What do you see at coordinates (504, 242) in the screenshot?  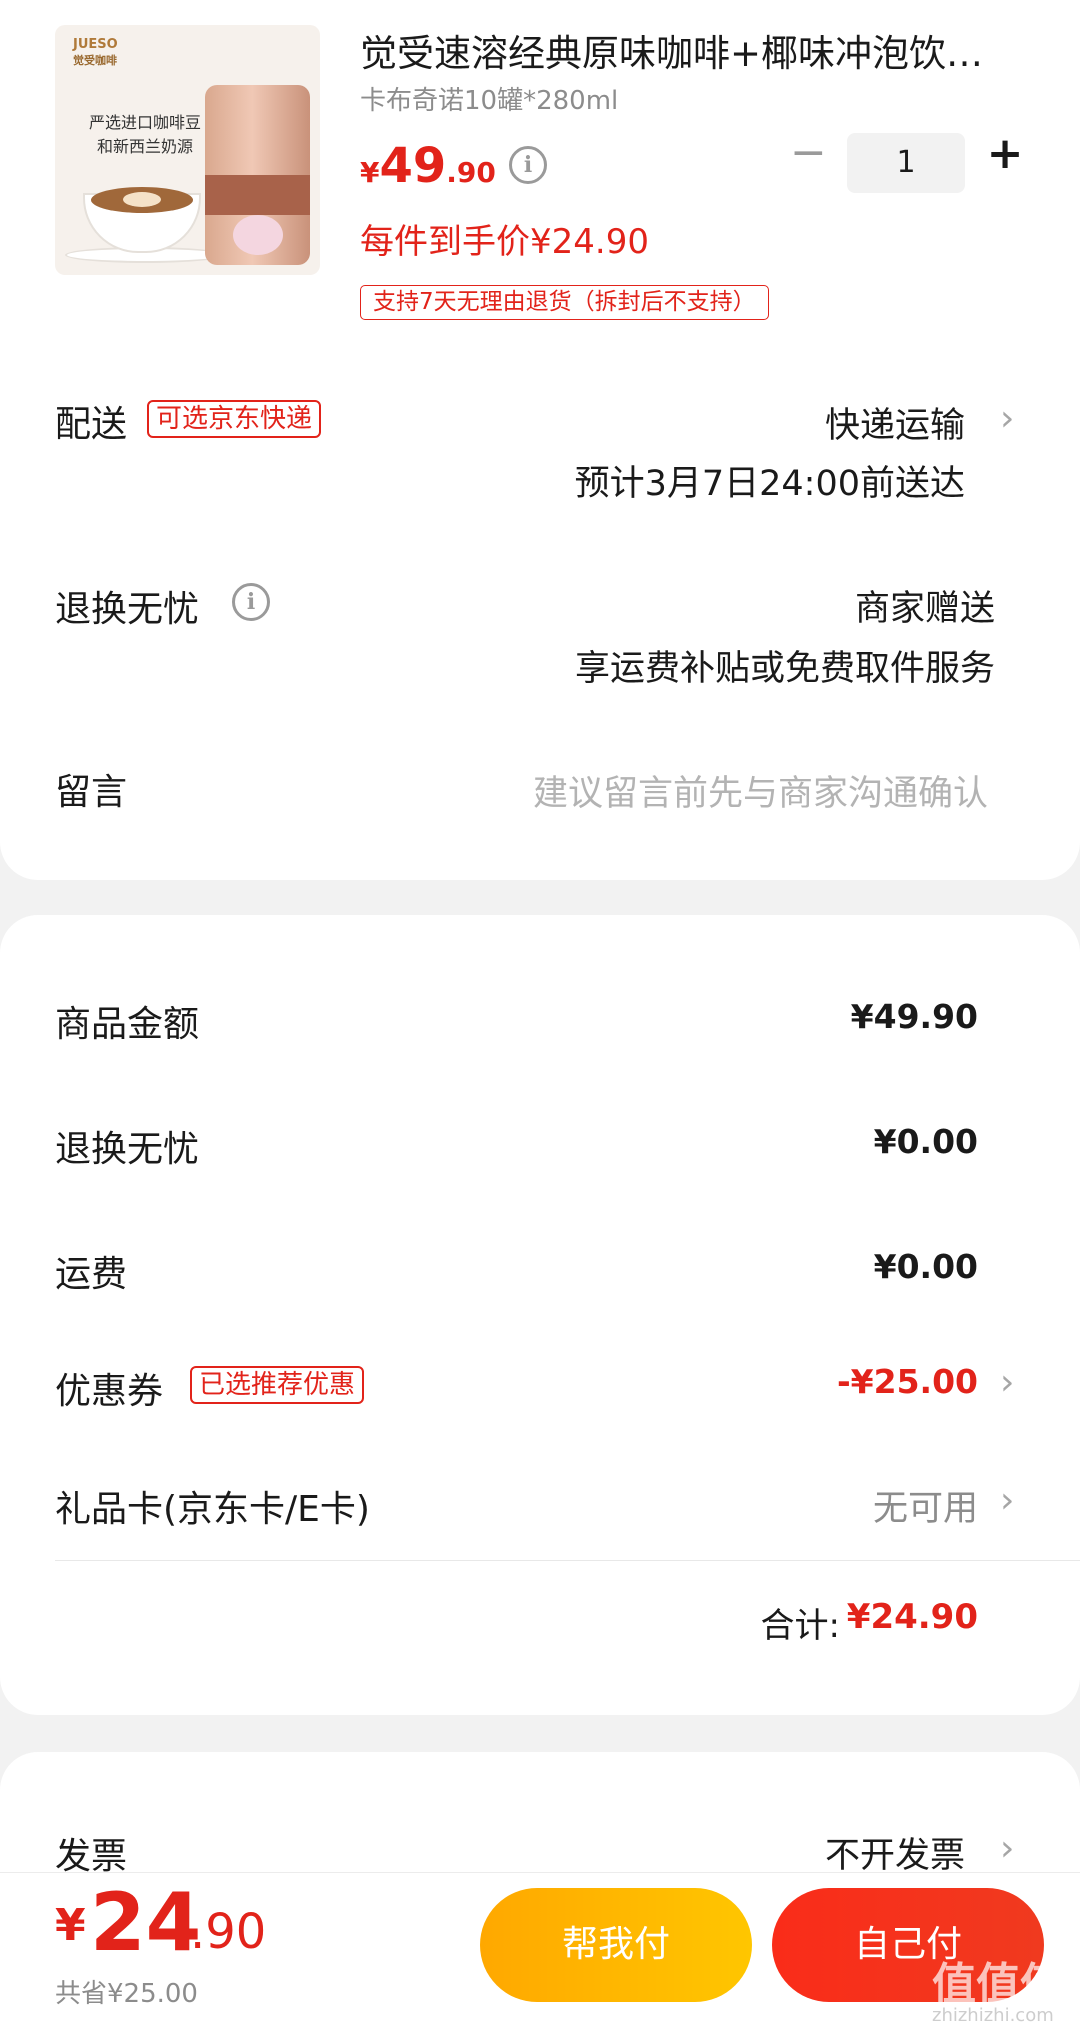 I see `final-unit-price: 每件到手价¥24.90` at bounding box center [504, 242].